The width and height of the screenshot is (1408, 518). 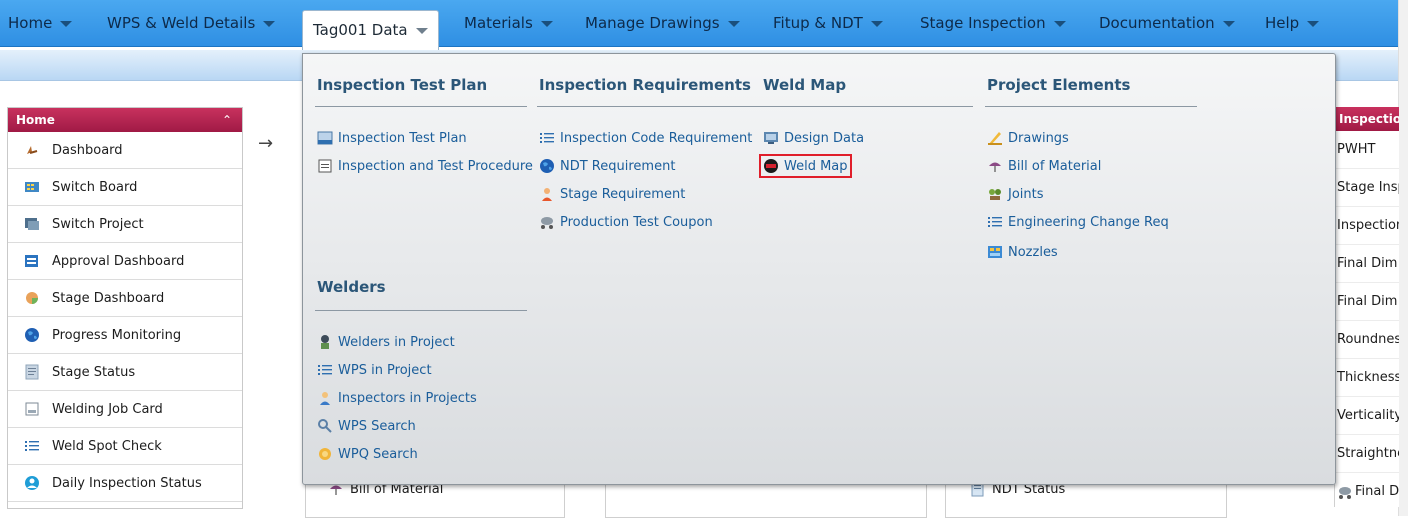 I want to click on nav-home: Home, so click(x=40, y=23).